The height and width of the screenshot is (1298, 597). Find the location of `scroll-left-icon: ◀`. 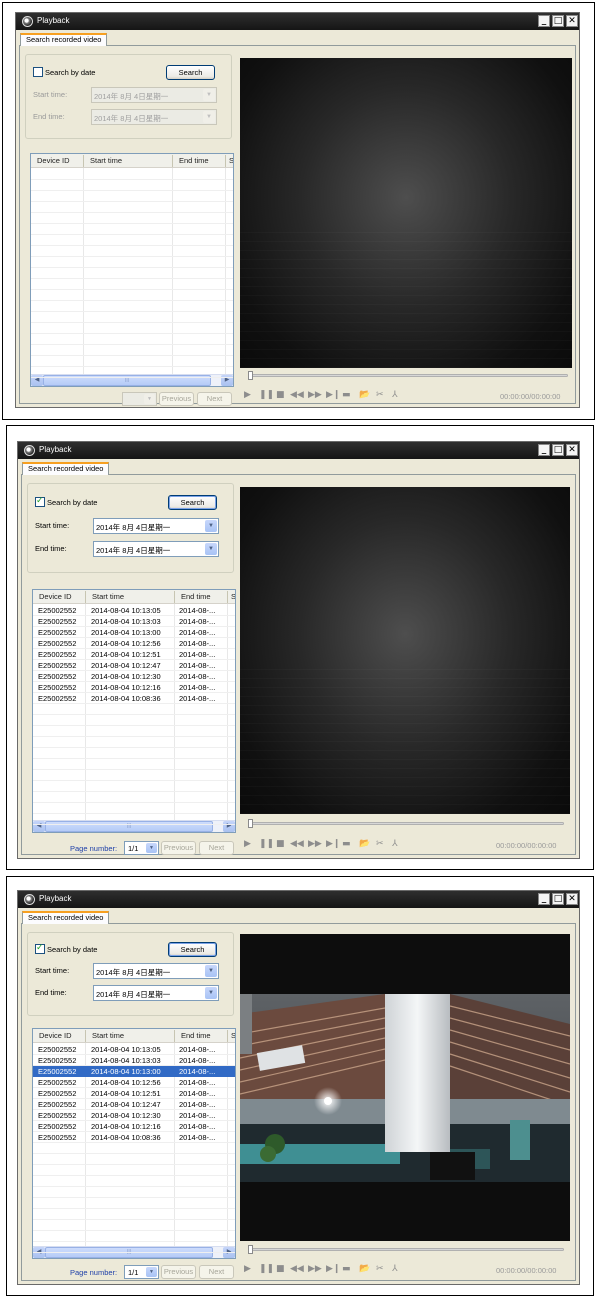

scroll-left-icon: ◀ is located at coordinates (39, 826).